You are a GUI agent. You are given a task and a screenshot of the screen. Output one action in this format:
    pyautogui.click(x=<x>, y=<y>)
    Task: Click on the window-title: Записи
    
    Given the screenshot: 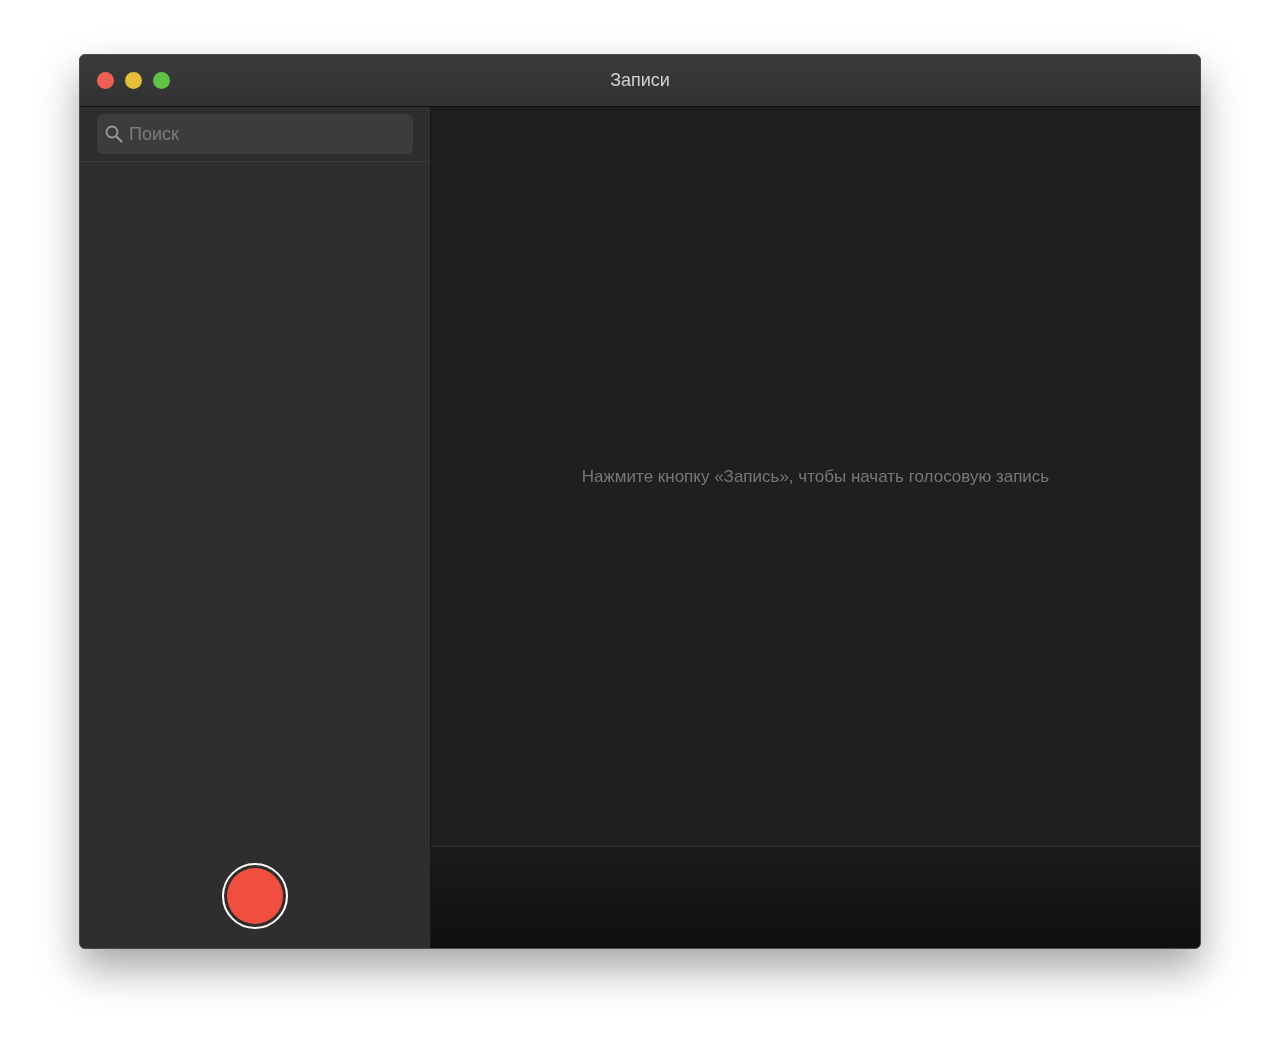 What is the action you would take?
    pyautogui.click(x=640, y=80)
    